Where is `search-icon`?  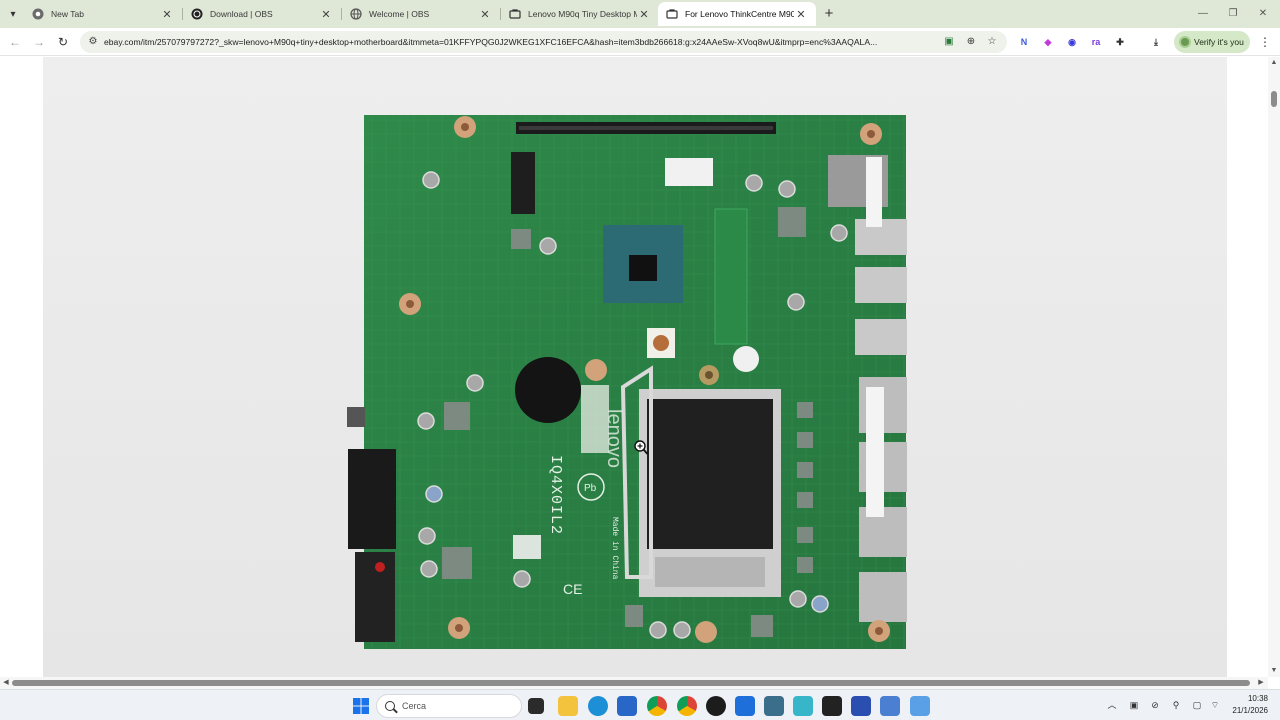
search-icon is located at coordinates (390, 706).